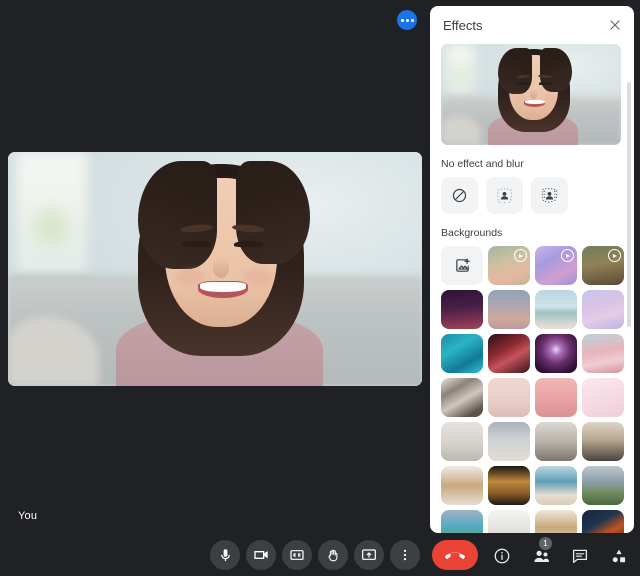  I want to click on add-image-icon, so click(462, 265).